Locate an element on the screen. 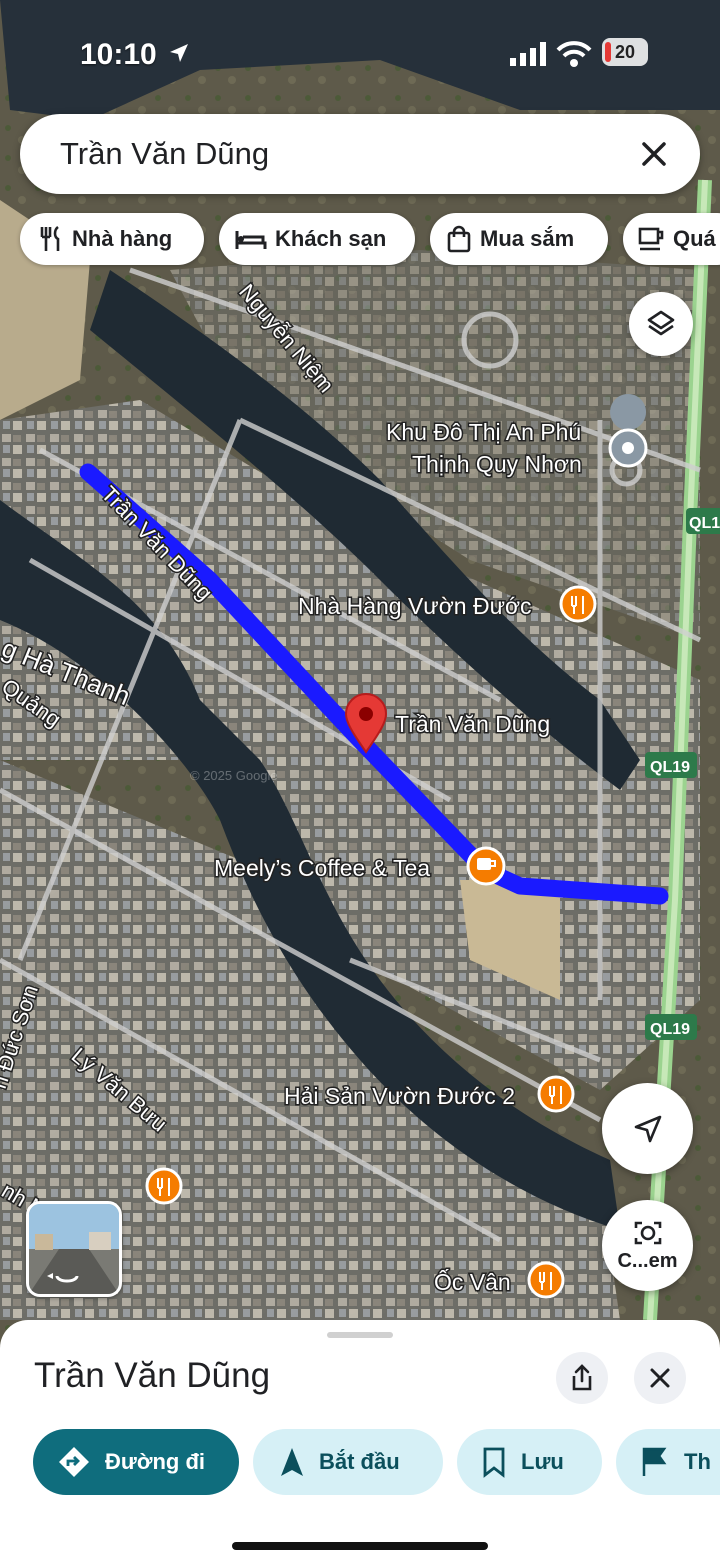 This screenshot has height=1564, width=720. place-label: Trần Văn Dũng is located at coordinates (472, 724).